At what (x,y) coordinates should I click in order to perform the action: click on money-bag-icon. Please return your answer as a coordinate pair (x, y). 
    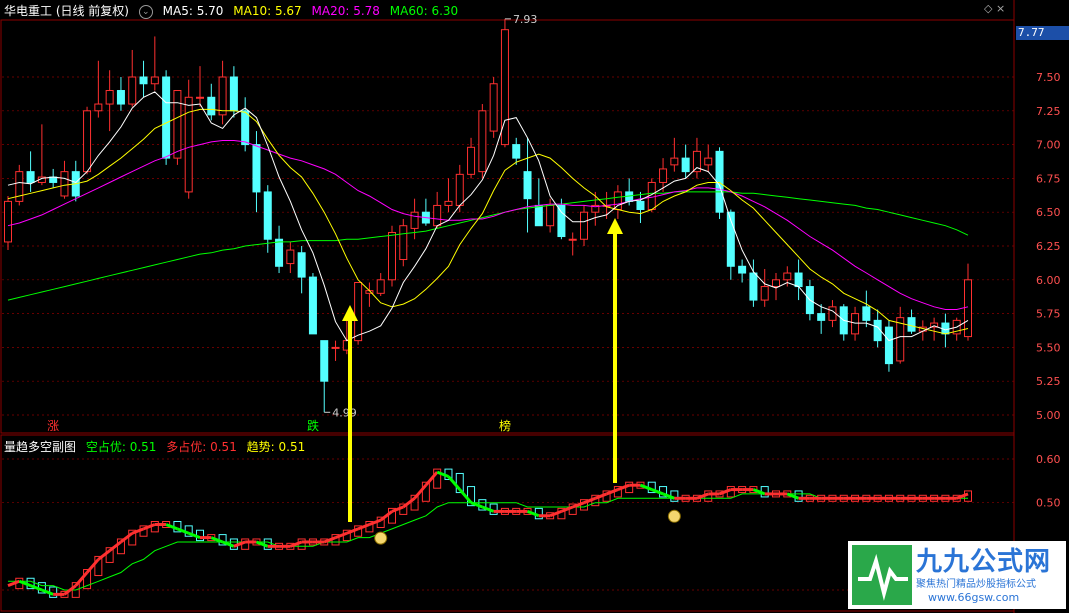
    Looking at the image, I should click on (674, 516).